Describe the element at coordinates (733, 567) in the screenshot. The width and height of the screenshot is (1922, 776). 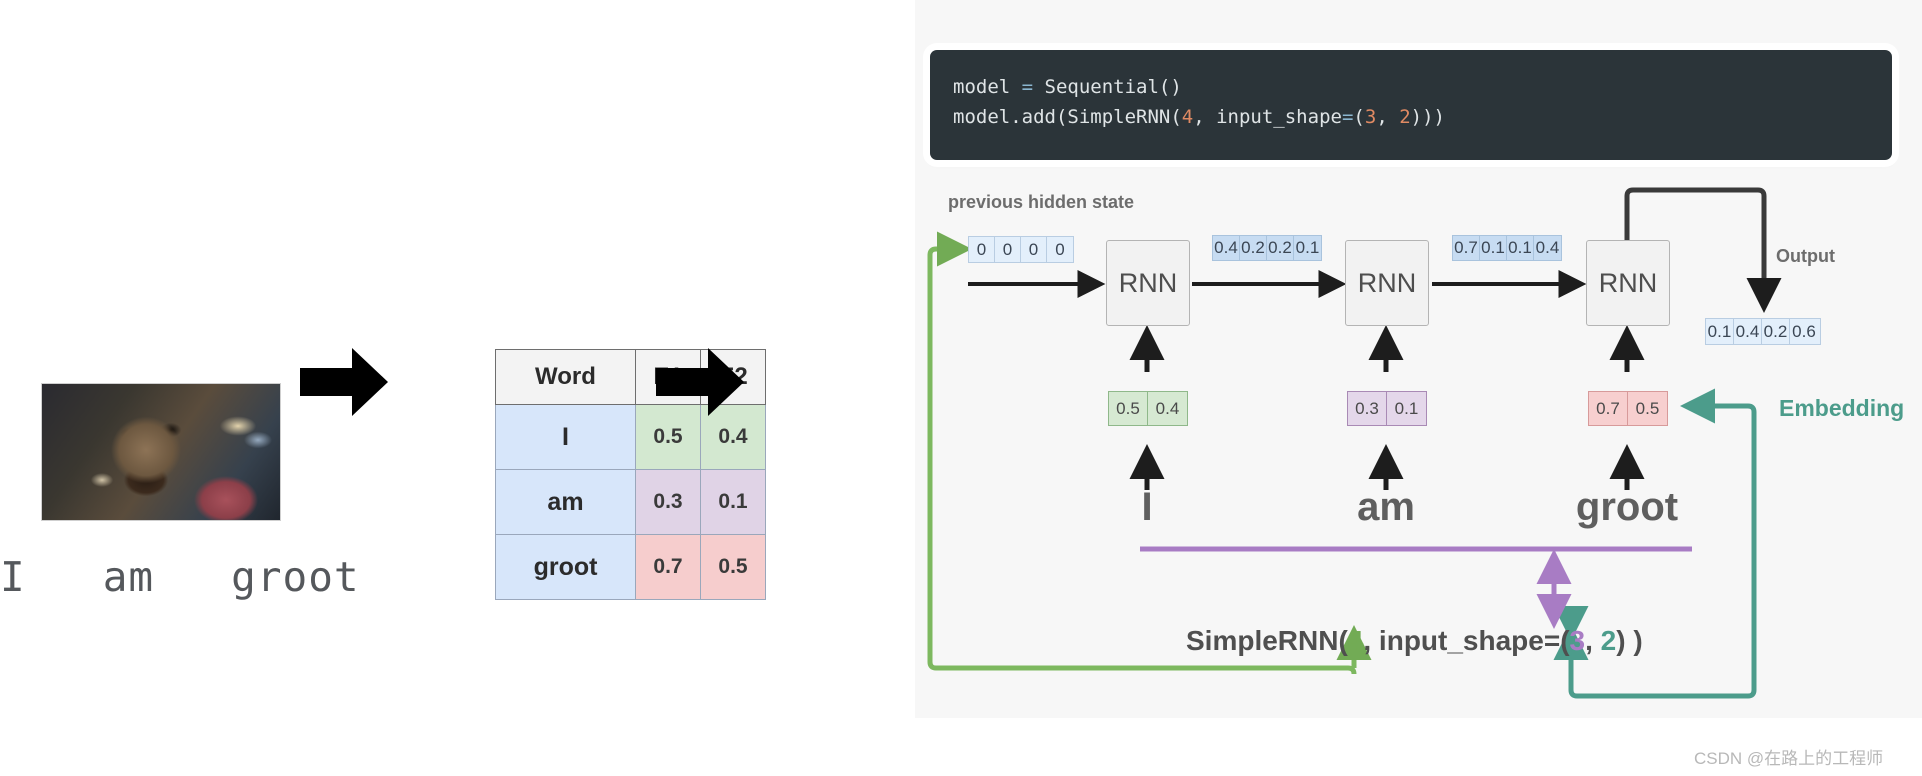
I see `table-cell-e2: 0.5` at that location.